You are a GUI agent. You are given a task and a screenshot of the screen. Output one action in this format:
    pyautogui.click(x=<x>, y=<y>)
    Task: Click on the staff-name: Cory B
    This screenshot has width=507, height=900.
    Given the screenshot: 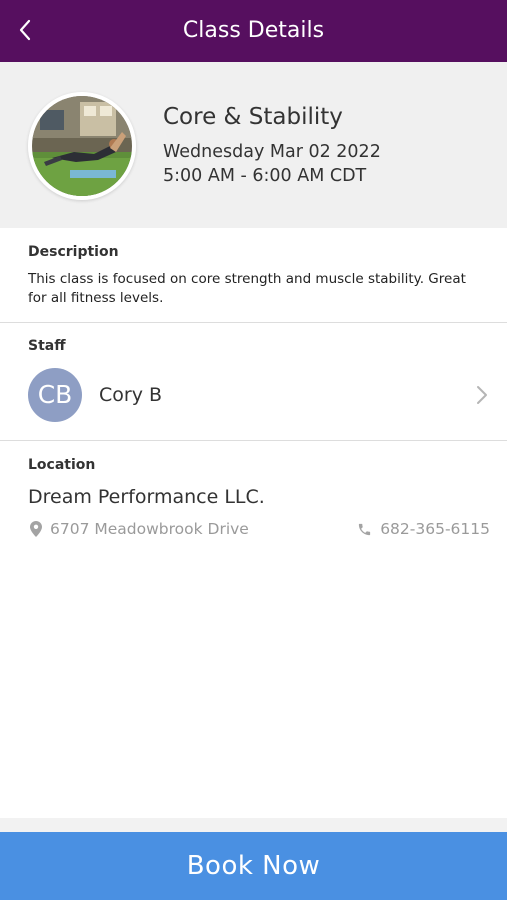 What is the action you would take?
    pyautogui.click(x=131, y=395)
    